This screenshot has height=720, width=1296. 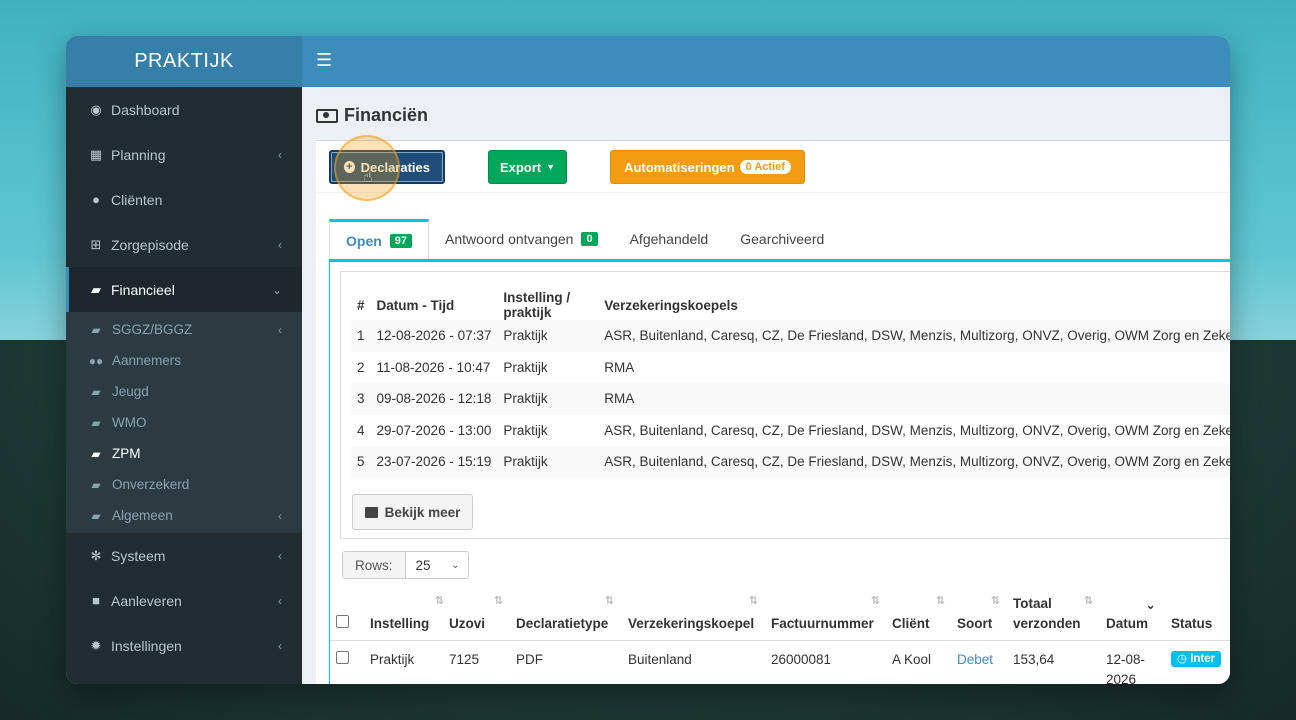 I want to click on cell: 3, so click(x=361, y=399).